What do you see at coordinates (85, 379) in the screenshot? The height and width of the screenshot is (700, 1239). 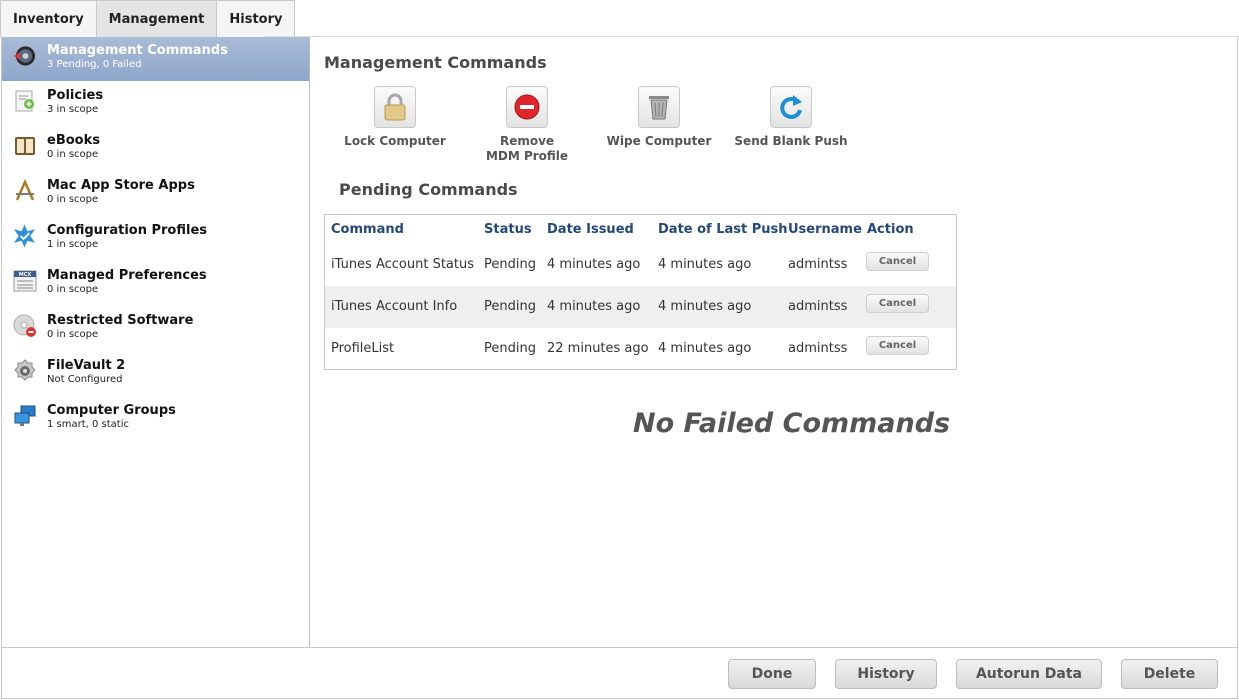 I see `sidebar-item-subtitle: Not Configured` at bounding box center [85, 379].